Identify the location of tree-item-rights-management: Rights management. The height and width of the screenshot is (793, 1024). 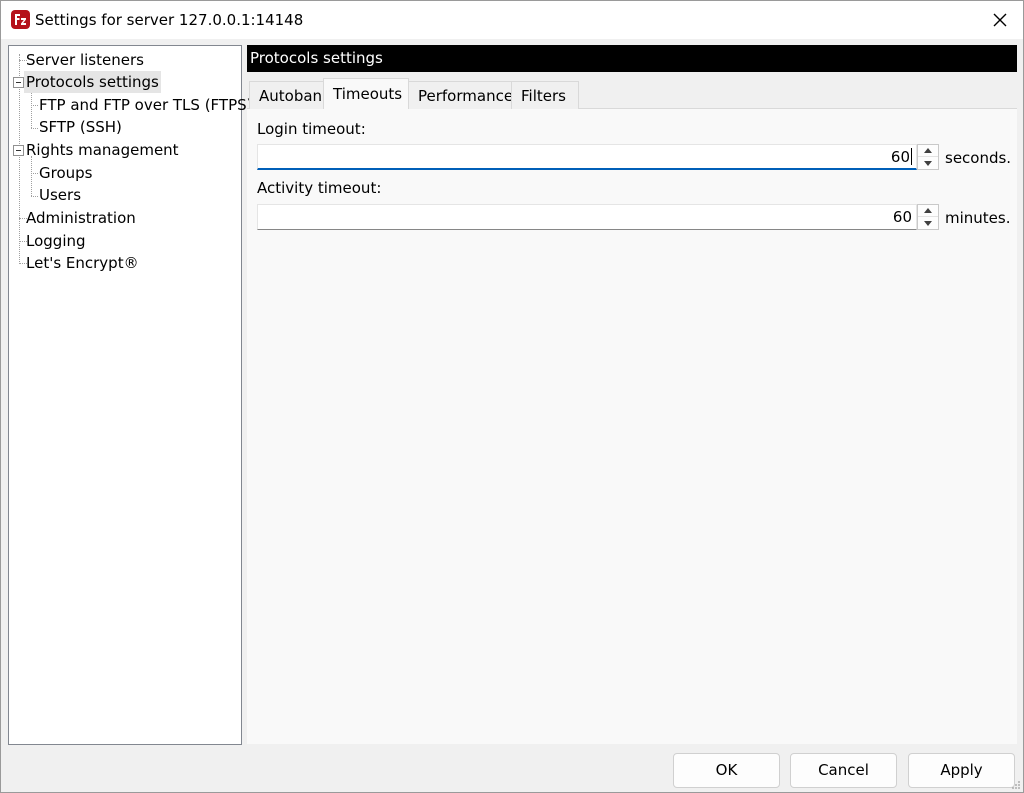
(102, 150).